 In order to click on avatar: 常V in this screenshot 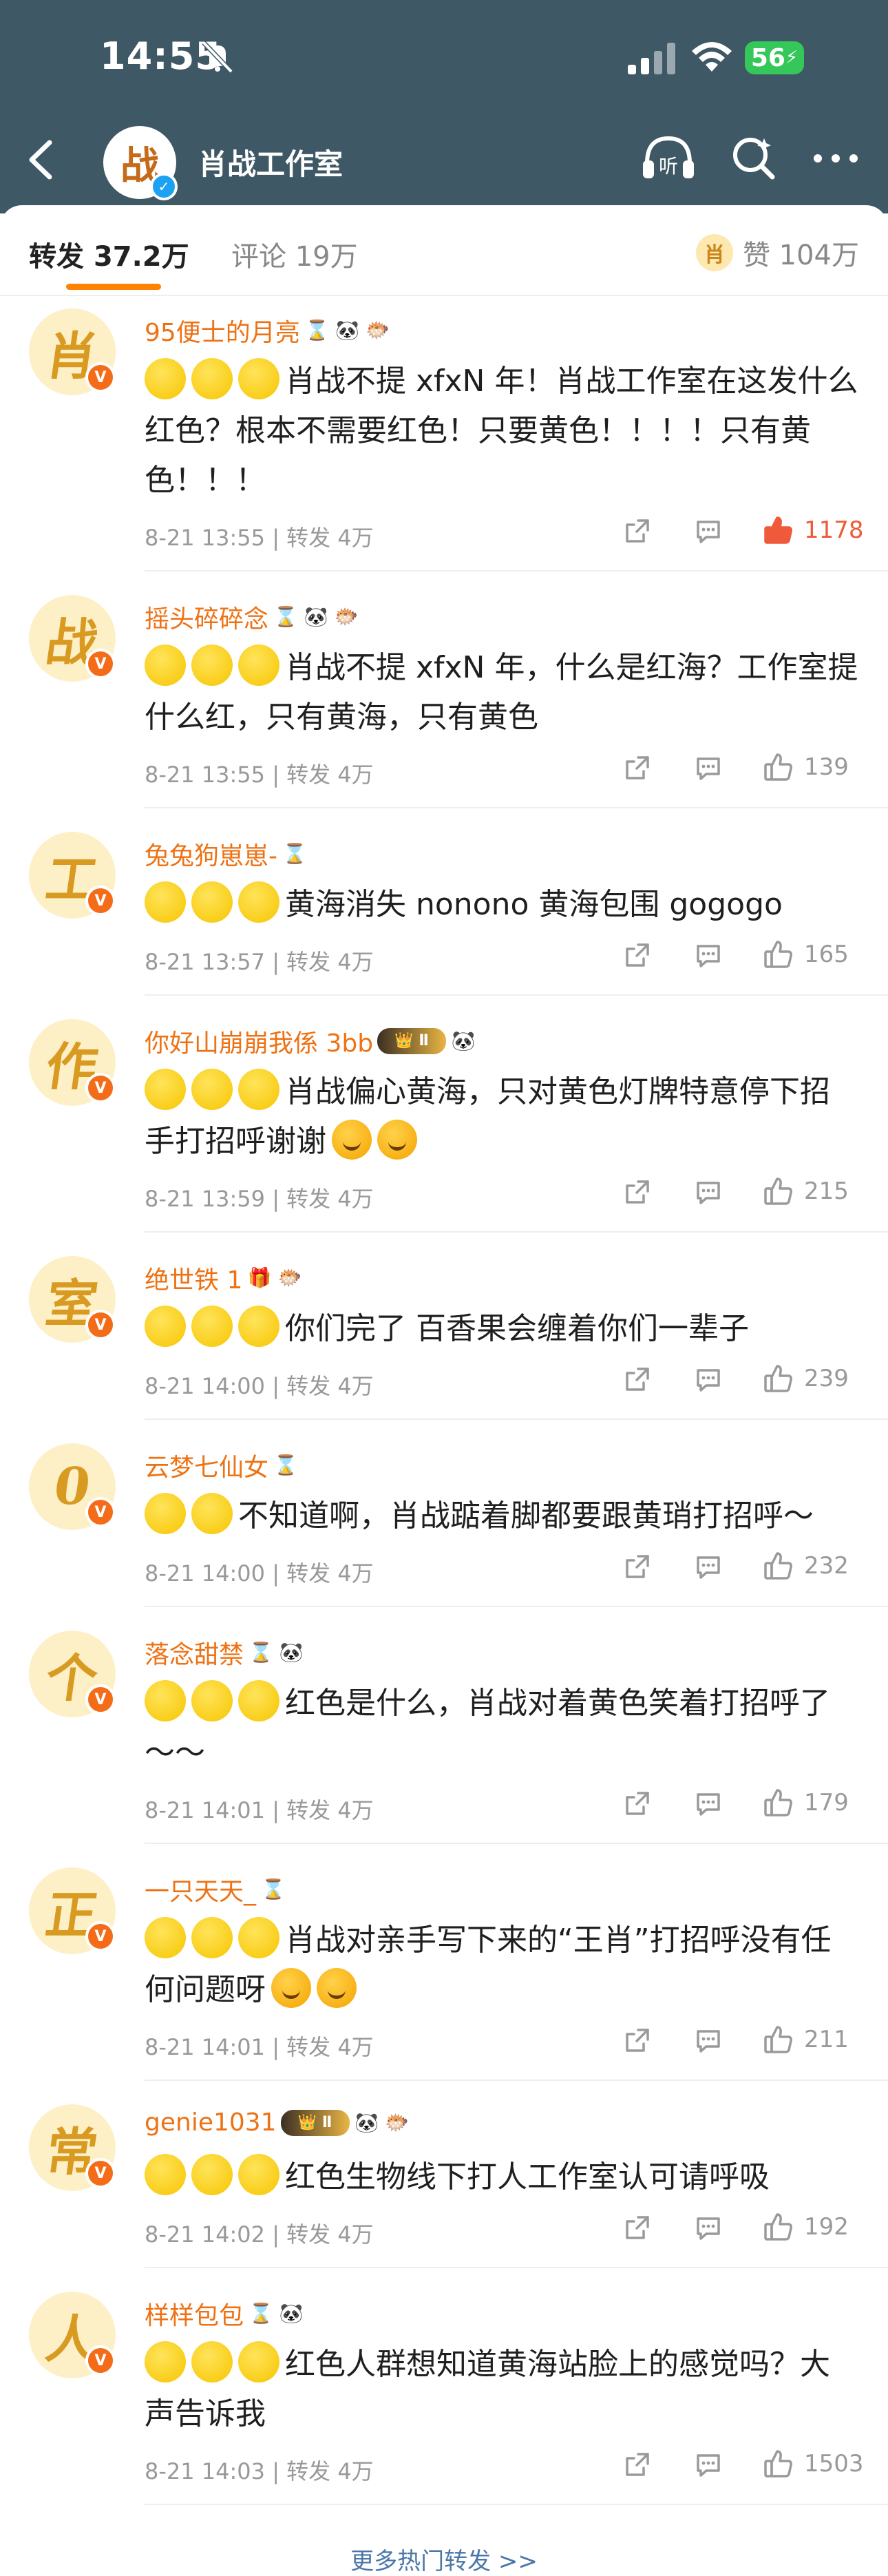, I will do `click(72, 2147)`.